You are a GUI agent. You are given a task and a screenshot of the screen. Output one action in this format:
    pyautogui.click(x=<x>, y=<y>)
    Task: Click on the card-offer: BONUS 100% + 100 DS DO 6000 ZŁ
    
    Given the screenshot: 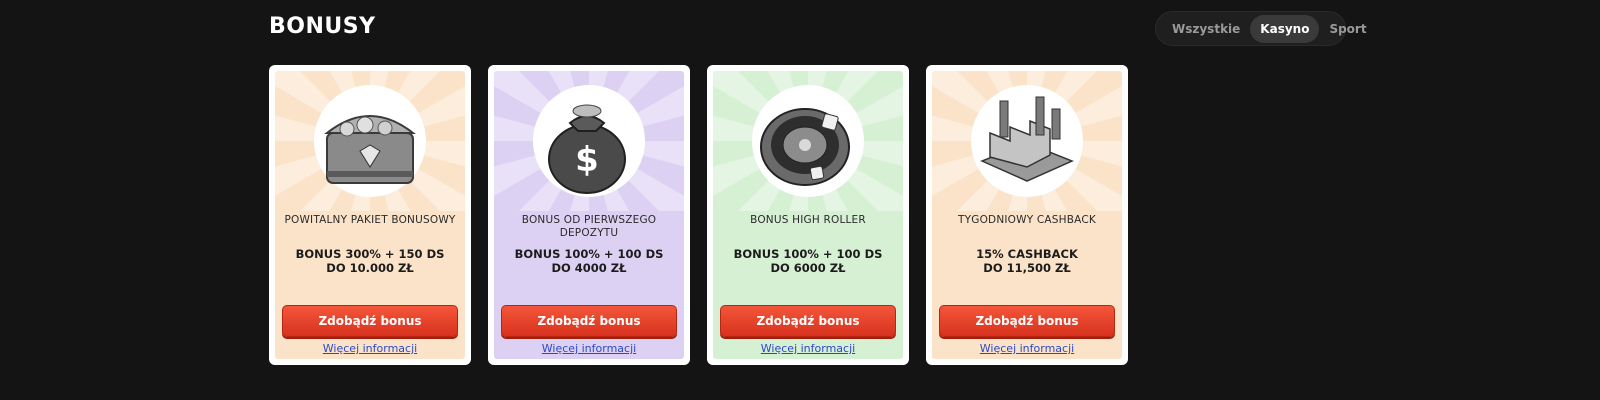 What is the action you would take?
    pyautogui.click(x=808, y=261)
    